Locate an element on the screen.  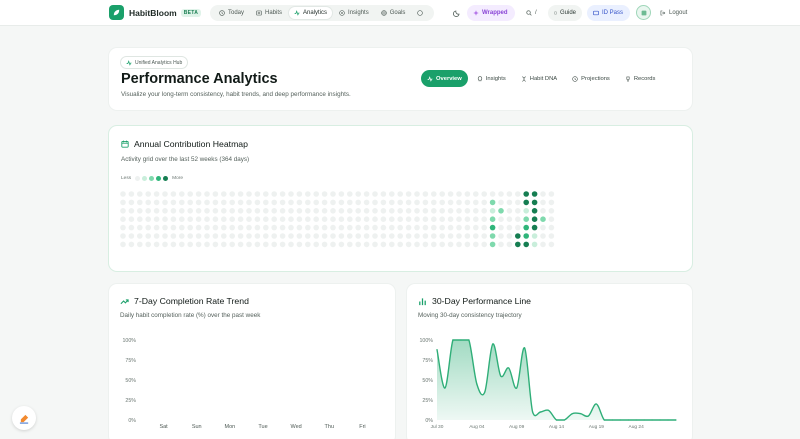
search-button: / is located at coordinates (532, 13).